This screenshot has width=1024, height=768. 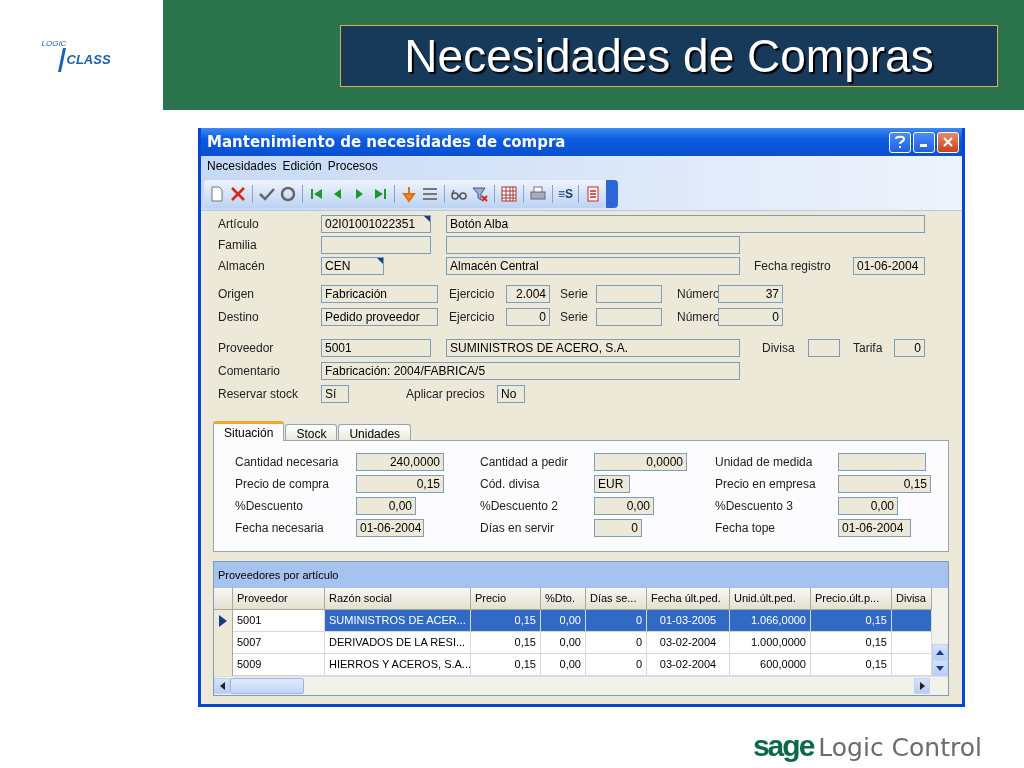 What do you see at coordinates (238, 194) in the screenshot?
I see `delete-icon` at bounding box center [238, 194].